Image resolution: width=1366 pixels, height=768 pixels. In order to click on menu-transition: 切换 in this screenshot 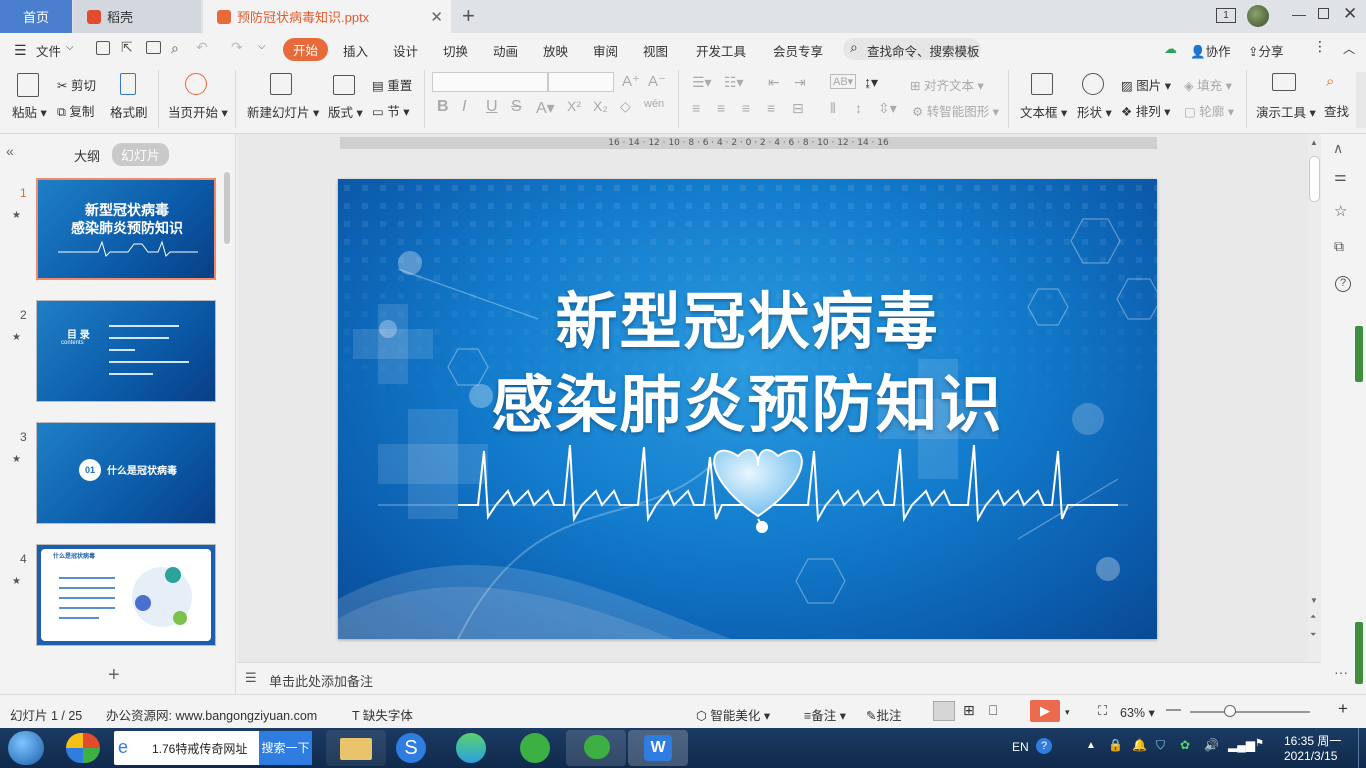, I will do `click(455, 50)`.